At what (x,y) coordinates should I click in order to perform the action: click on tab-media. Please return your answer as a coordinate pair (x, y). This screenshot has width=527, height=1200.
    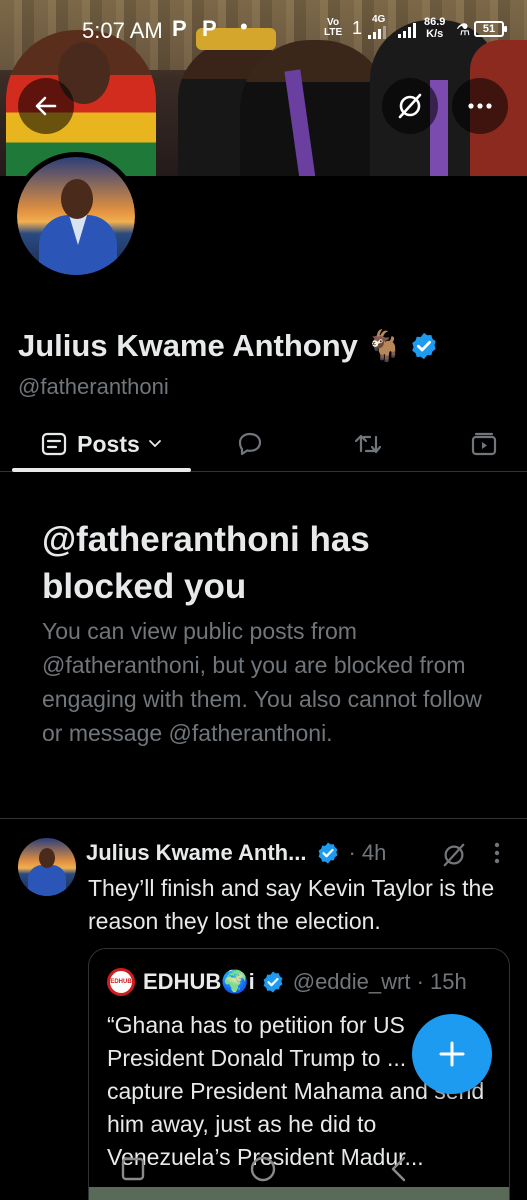
    Looking at the image, I should click on (484, 444).